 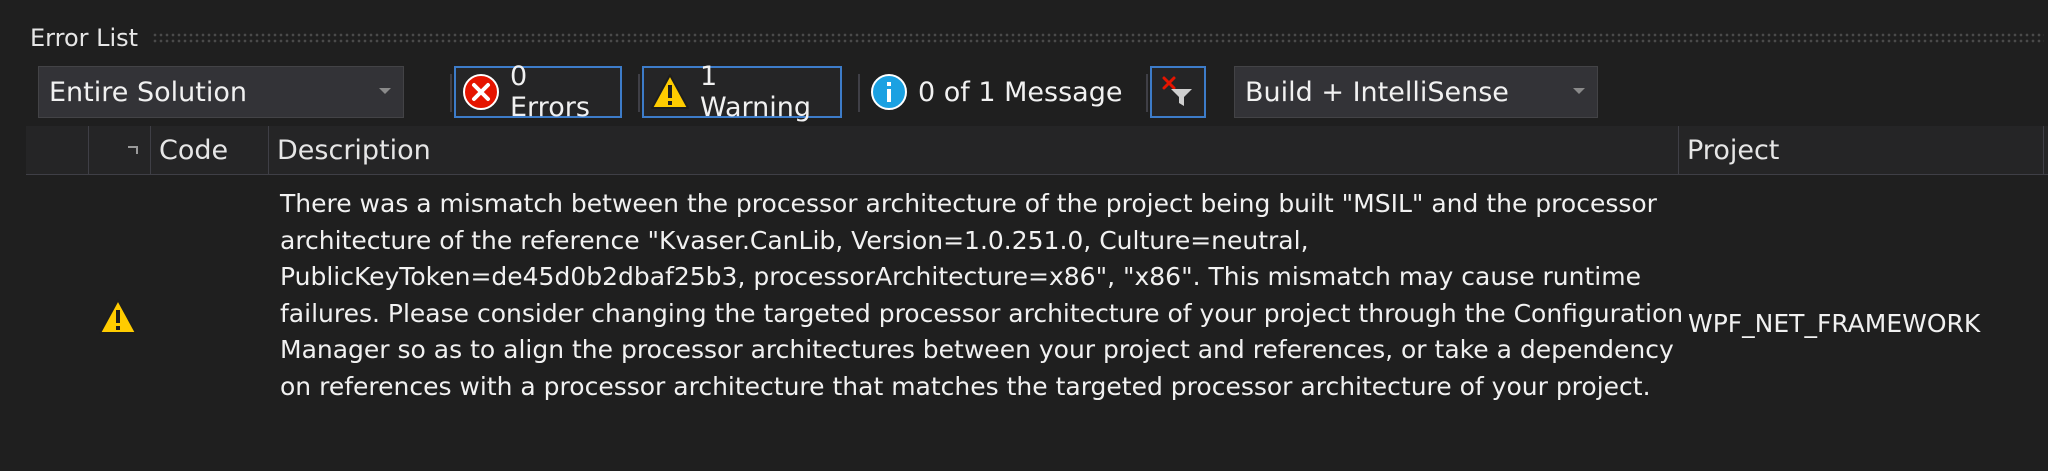 What do you see at coordinates (119, 150) in the screenshot?
I see `sort-column-header` at bounding box center [119, 150].